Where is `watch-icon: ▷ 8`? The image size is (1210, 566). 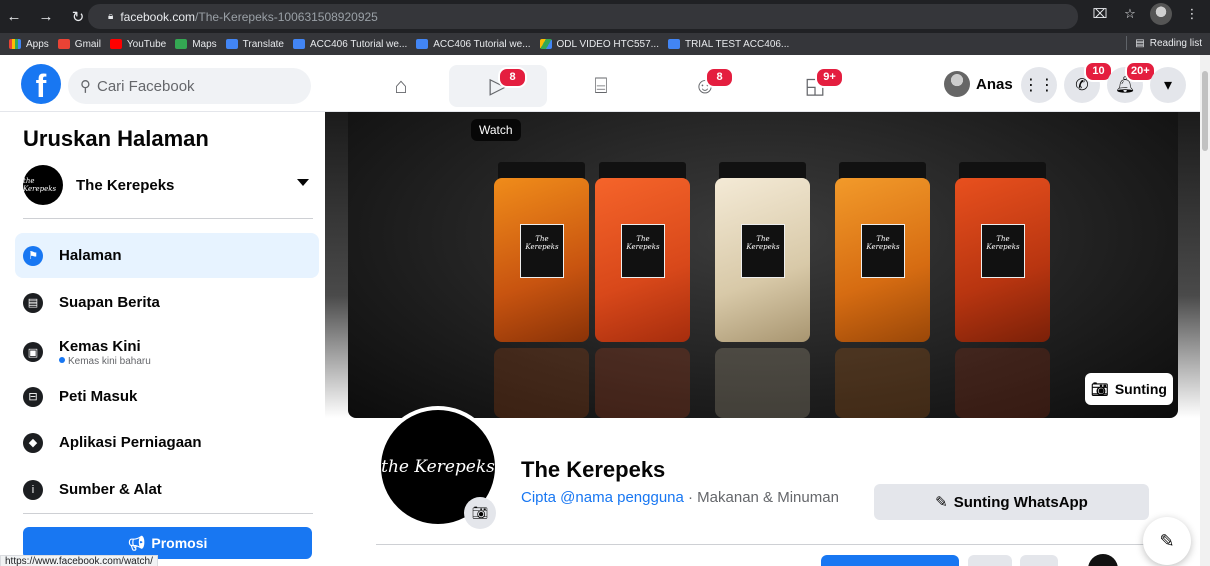 watch-icon: ▷ 8 is located at coordinates (506, 82).